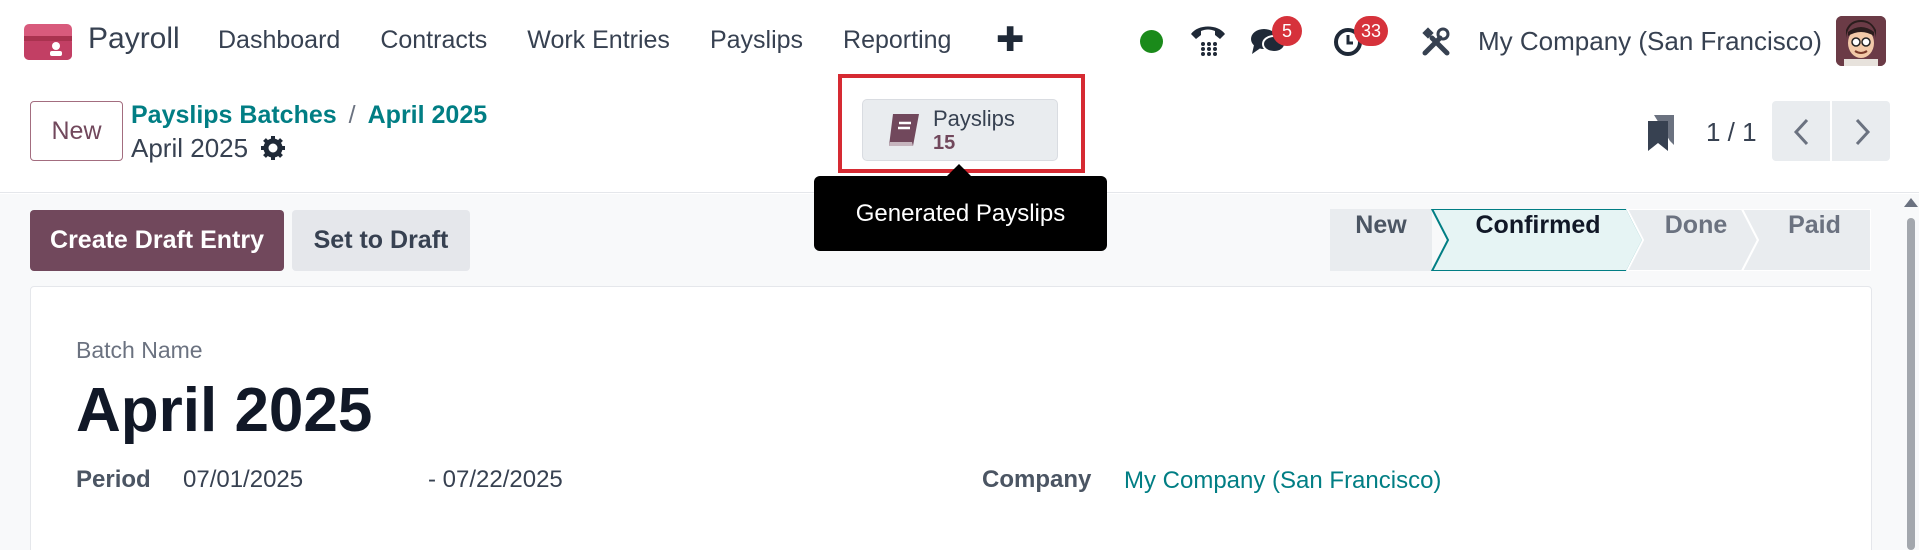  What do you see at coordinates (76, 131) in the screenshot?
I see `new-button: New` at bounding box center [76, 131].